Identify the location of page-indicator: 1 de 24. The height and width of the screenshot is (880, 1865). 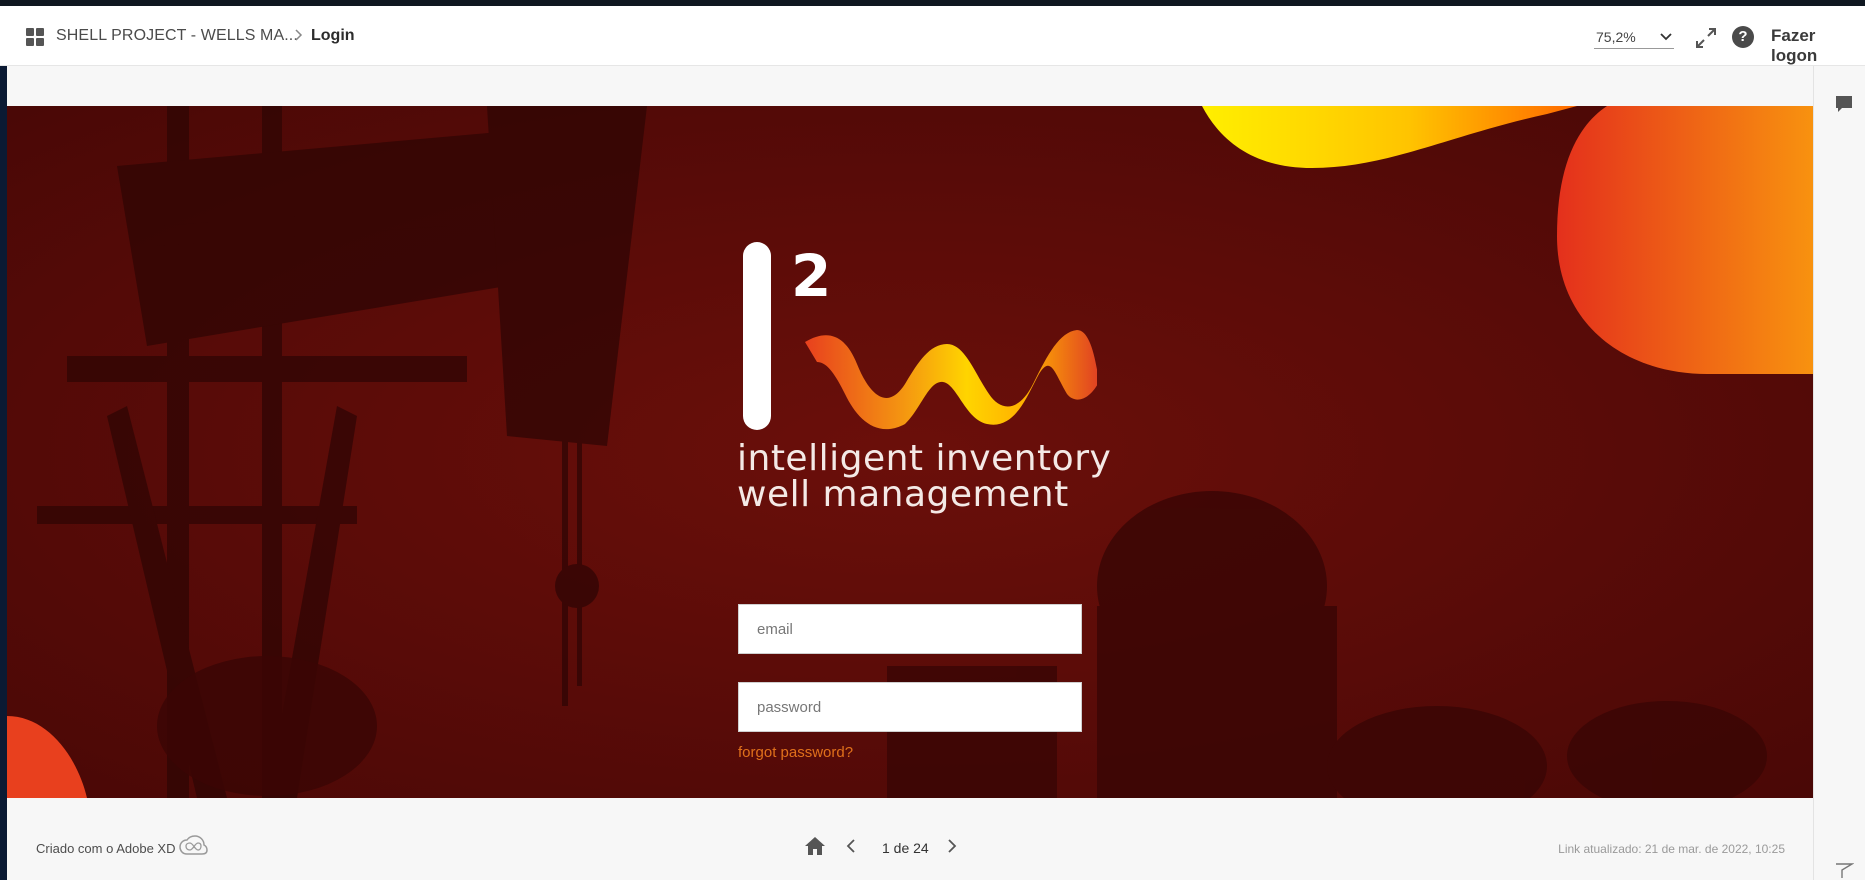
(905, 848).